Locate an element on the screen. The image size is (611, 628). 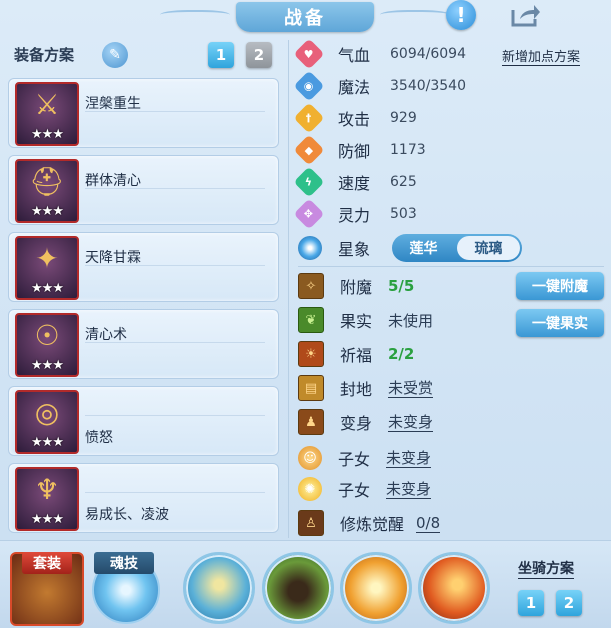
bless-icon: ☀ is located at coordinates (311, 354).